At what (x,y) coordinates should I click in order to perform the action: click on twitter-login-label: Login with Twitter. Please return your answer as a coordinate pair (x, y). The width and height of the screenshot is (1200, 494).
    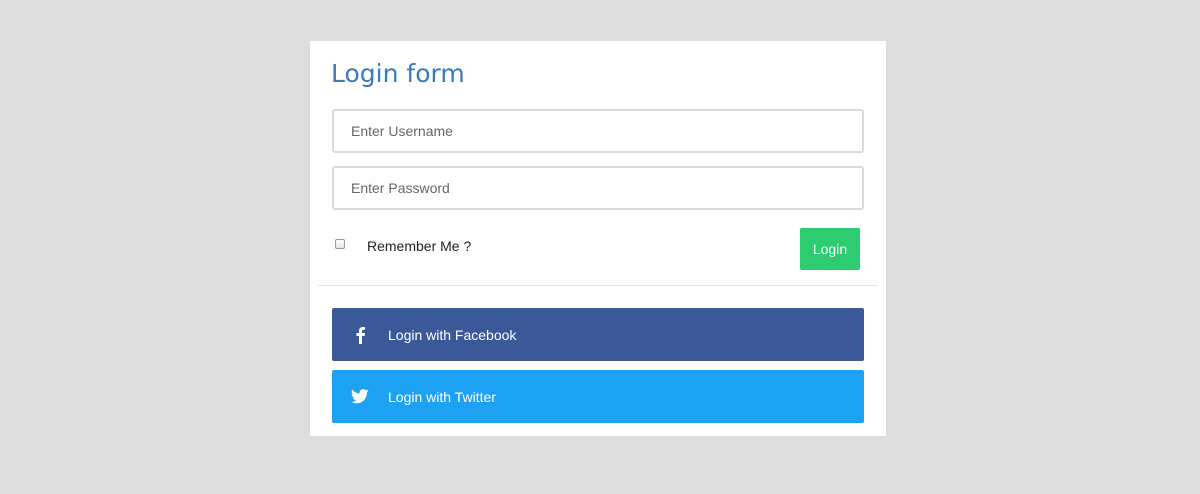
    Looking at the image, I should click on (442, 396).